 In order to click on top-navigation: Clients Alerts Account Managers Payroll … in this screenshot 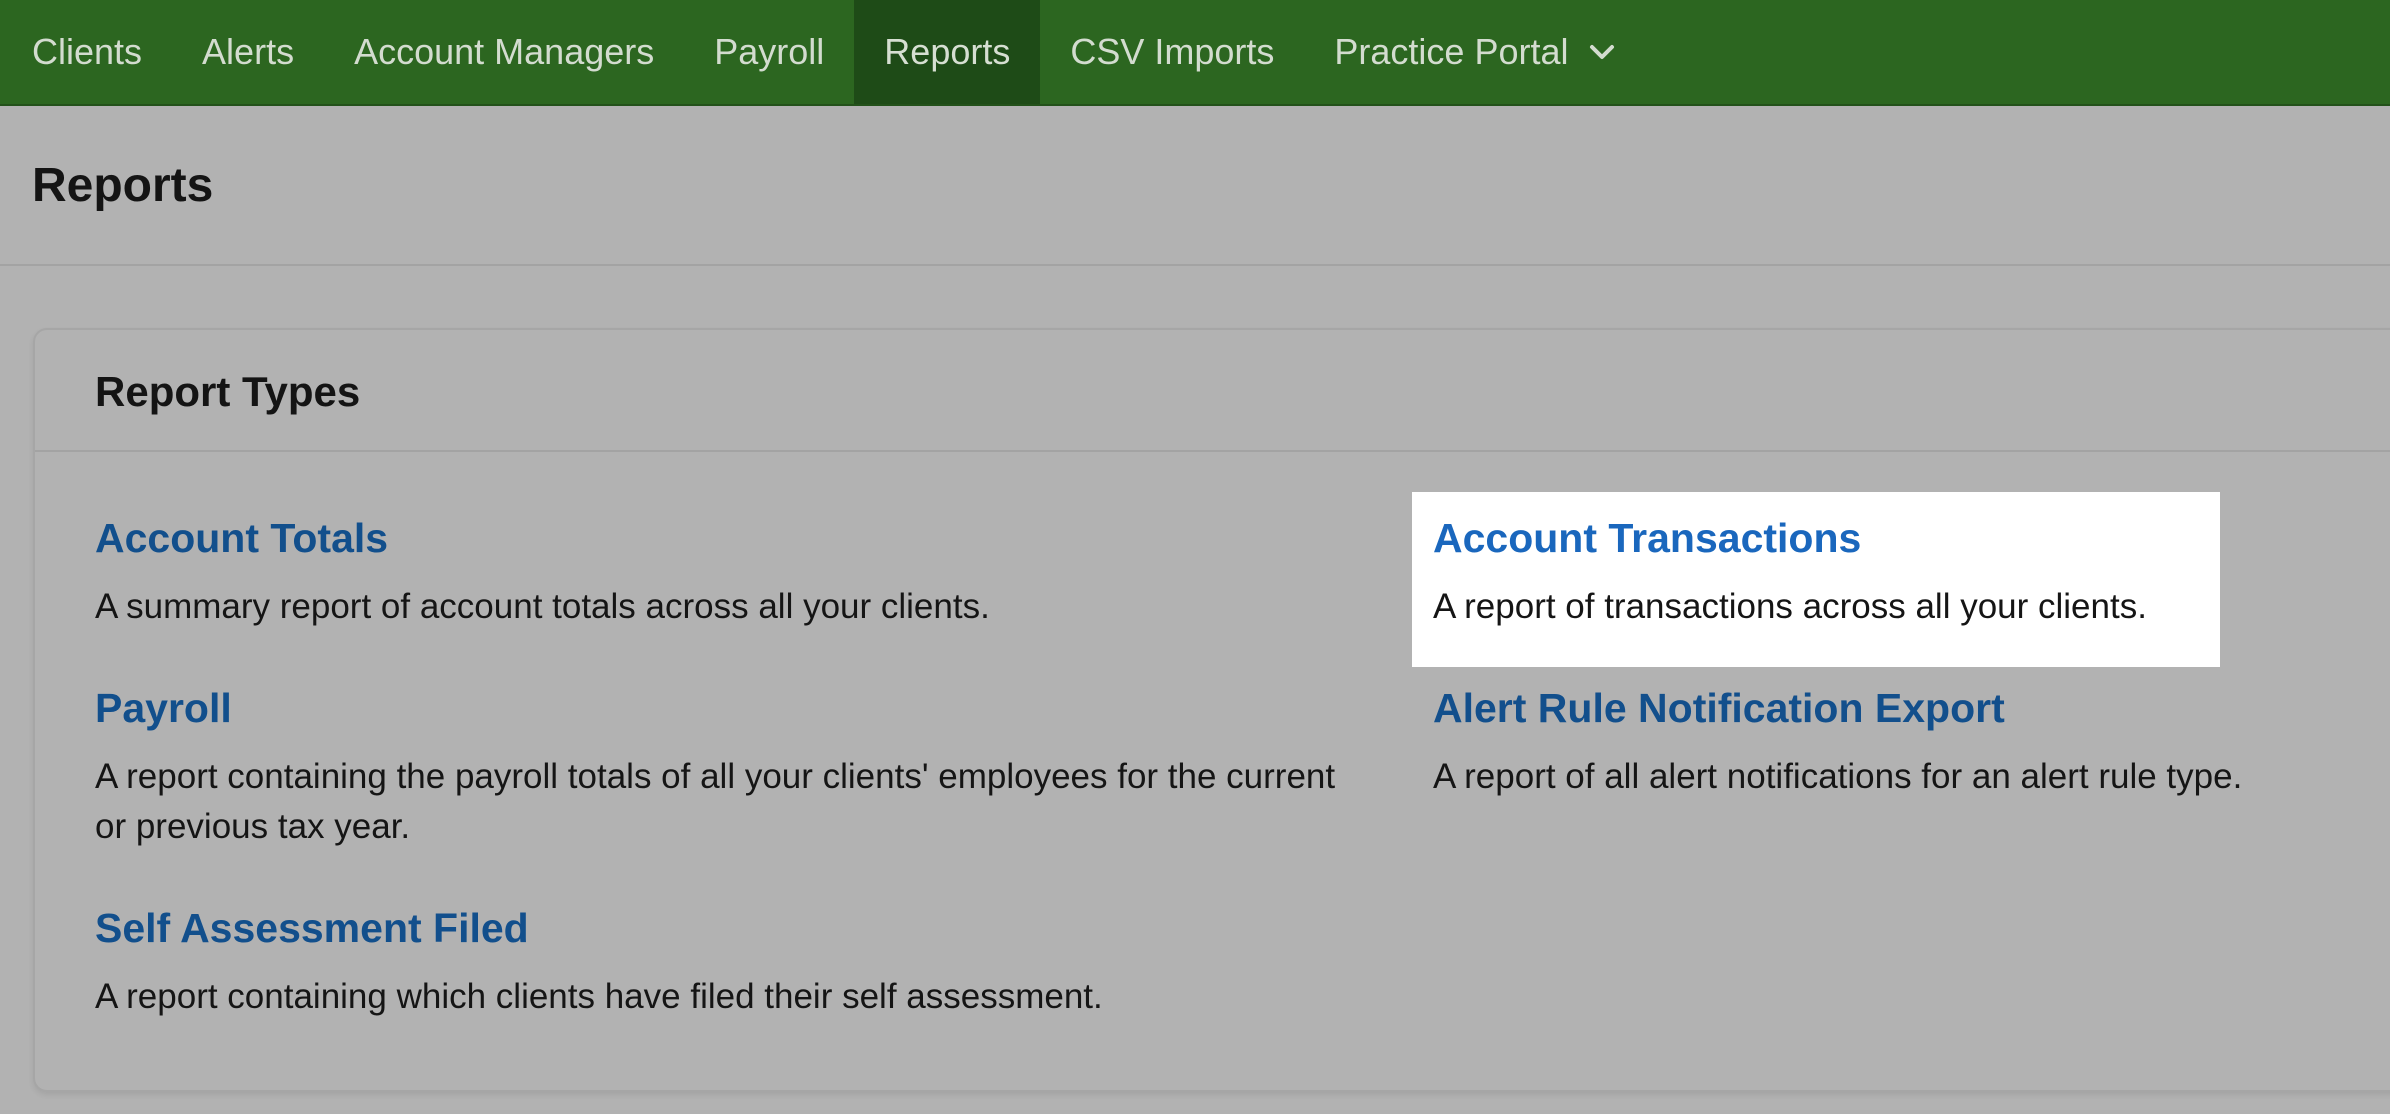, I will do `click(1195, 53)`.